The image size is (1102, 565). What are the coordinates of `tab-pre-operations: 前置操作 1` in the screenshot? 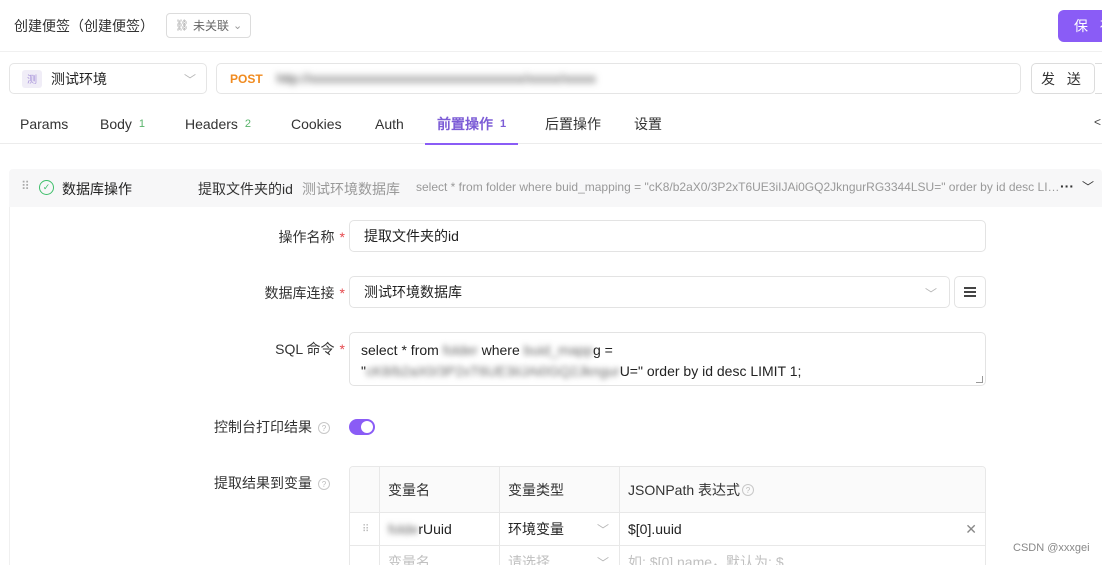 It's located at (471, 124).